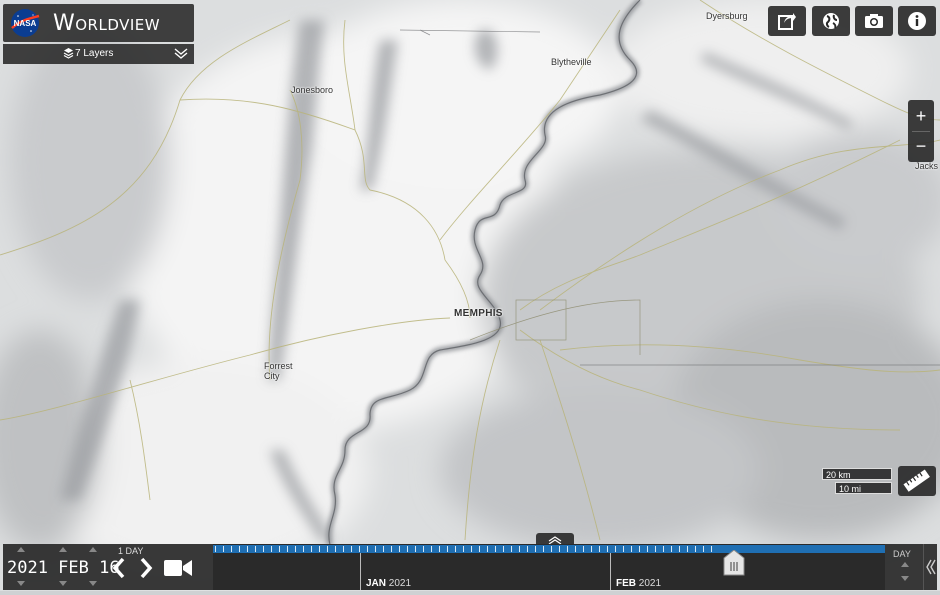 The width and height of the screenshot is (940, 595). I want to click on share-icon, so click(787, 21).